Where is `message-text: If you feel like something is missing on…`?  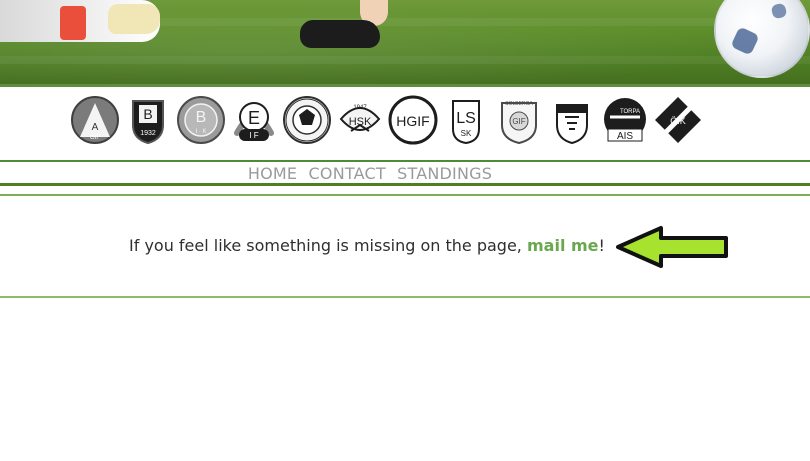
message-text: If you feel like something is missing on… is located at coordinates (325, 245).